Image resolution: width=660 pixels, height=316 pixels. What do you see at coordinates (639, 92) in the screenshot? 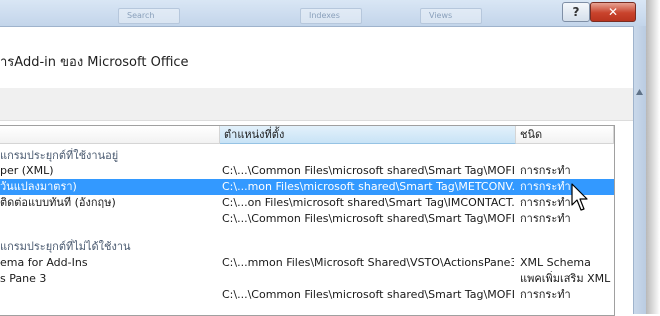
I see `scroll-up-arrow-icon` at bounding box center [639, 92].